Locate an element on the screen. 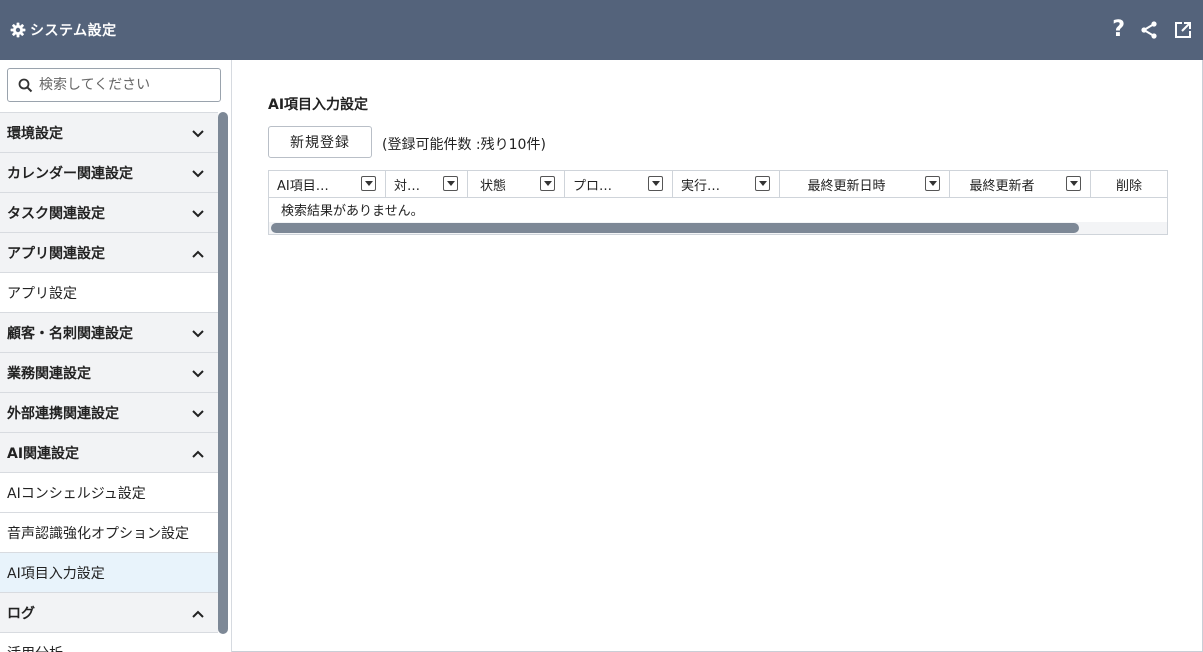 Image resolution: width=1203 pixels, height=652 pixels. header-actions: ? is located at coordinates (1152, 30).